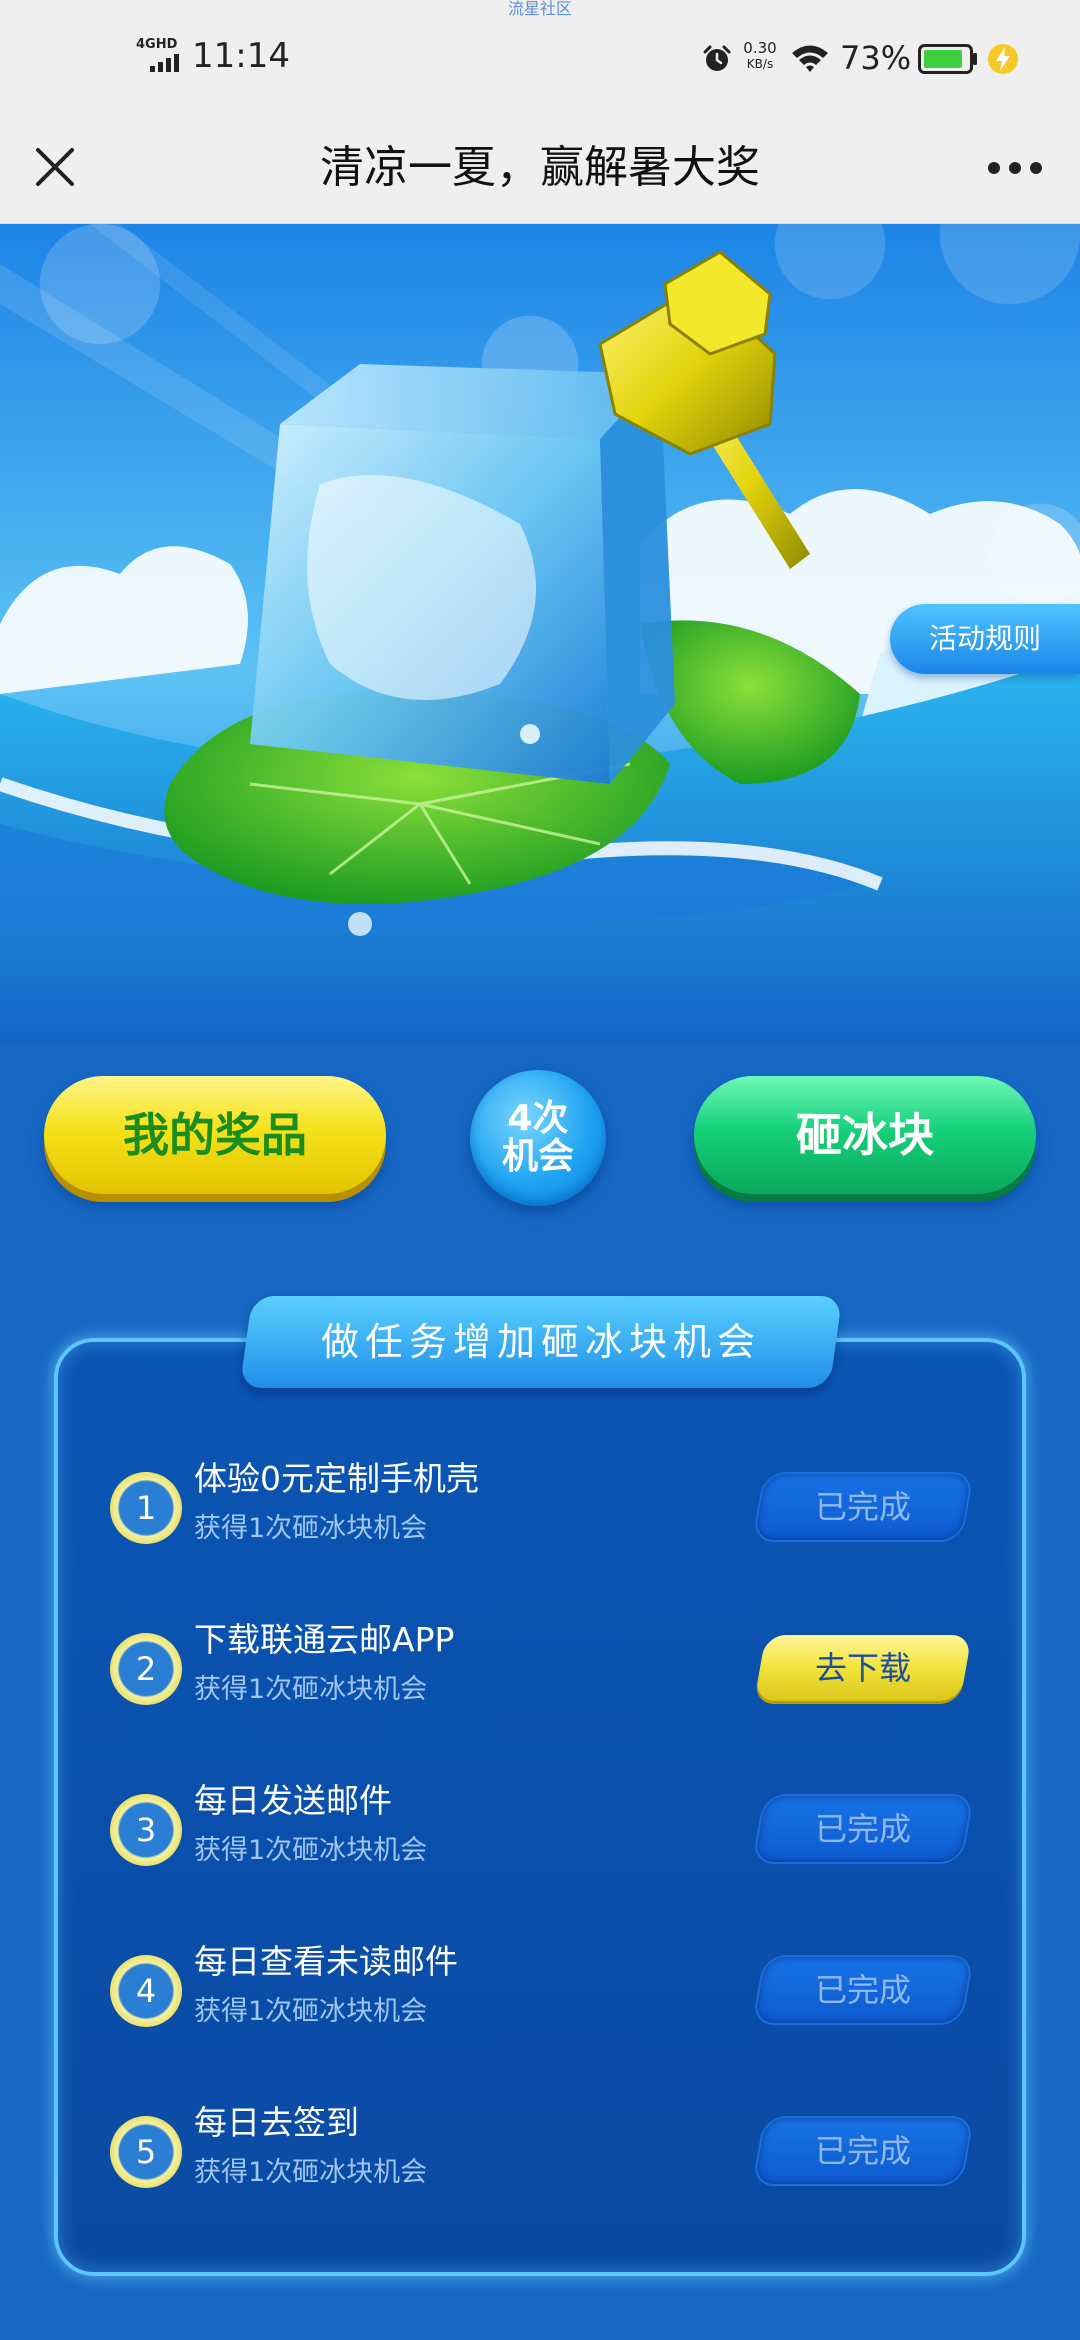  Describe the element at coordinates (293, 1800) in the screenshot. I see `task-title: 每日发送邮件` at that location.